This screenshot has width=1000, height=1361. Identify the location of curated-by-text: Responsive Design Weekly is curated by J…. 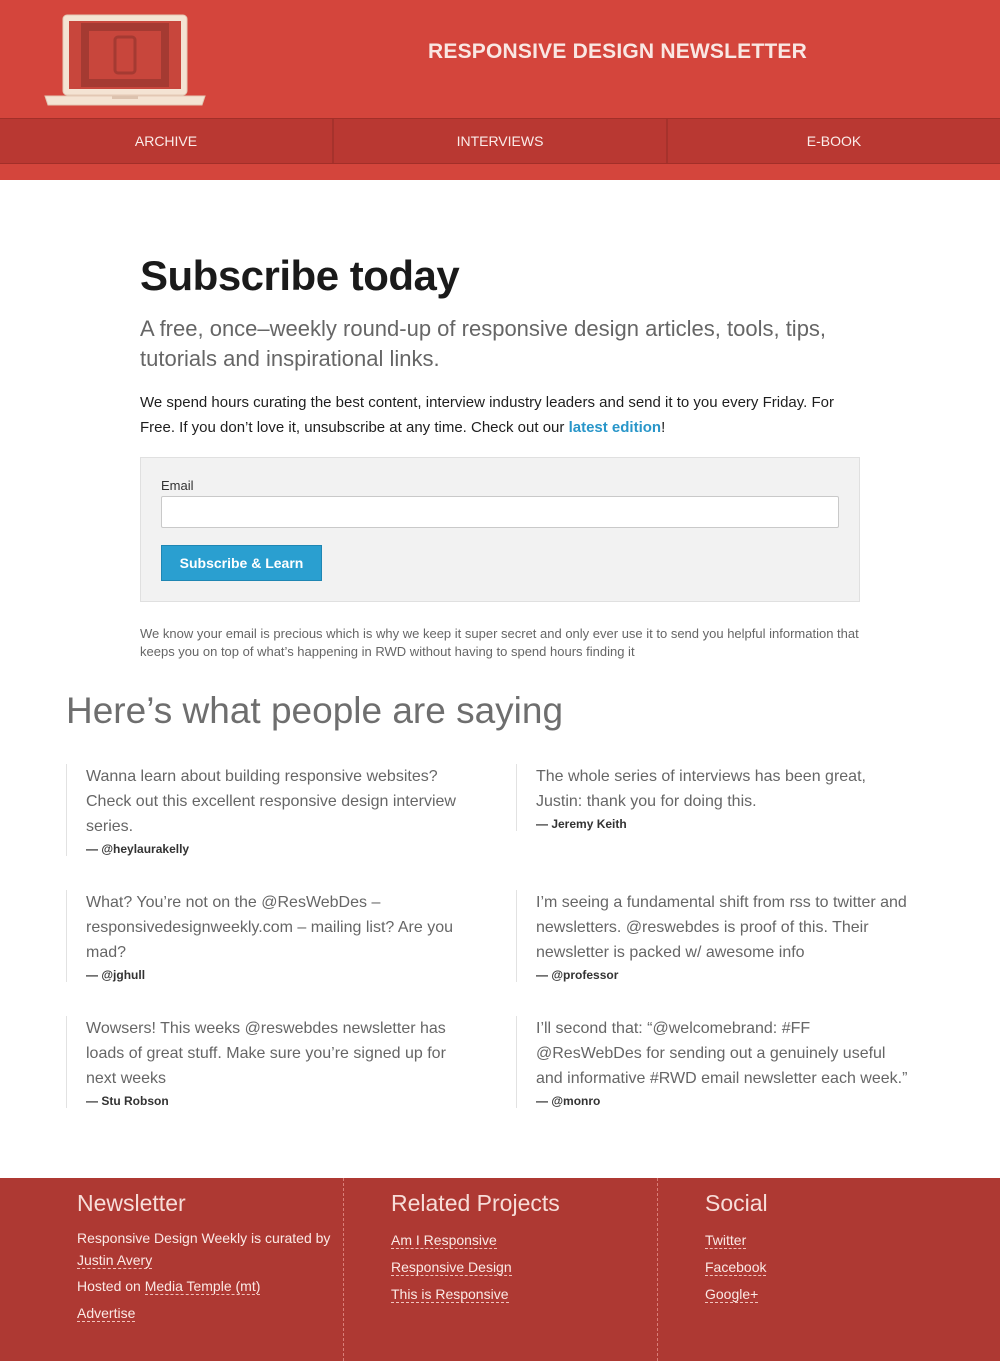
(210, 1249).